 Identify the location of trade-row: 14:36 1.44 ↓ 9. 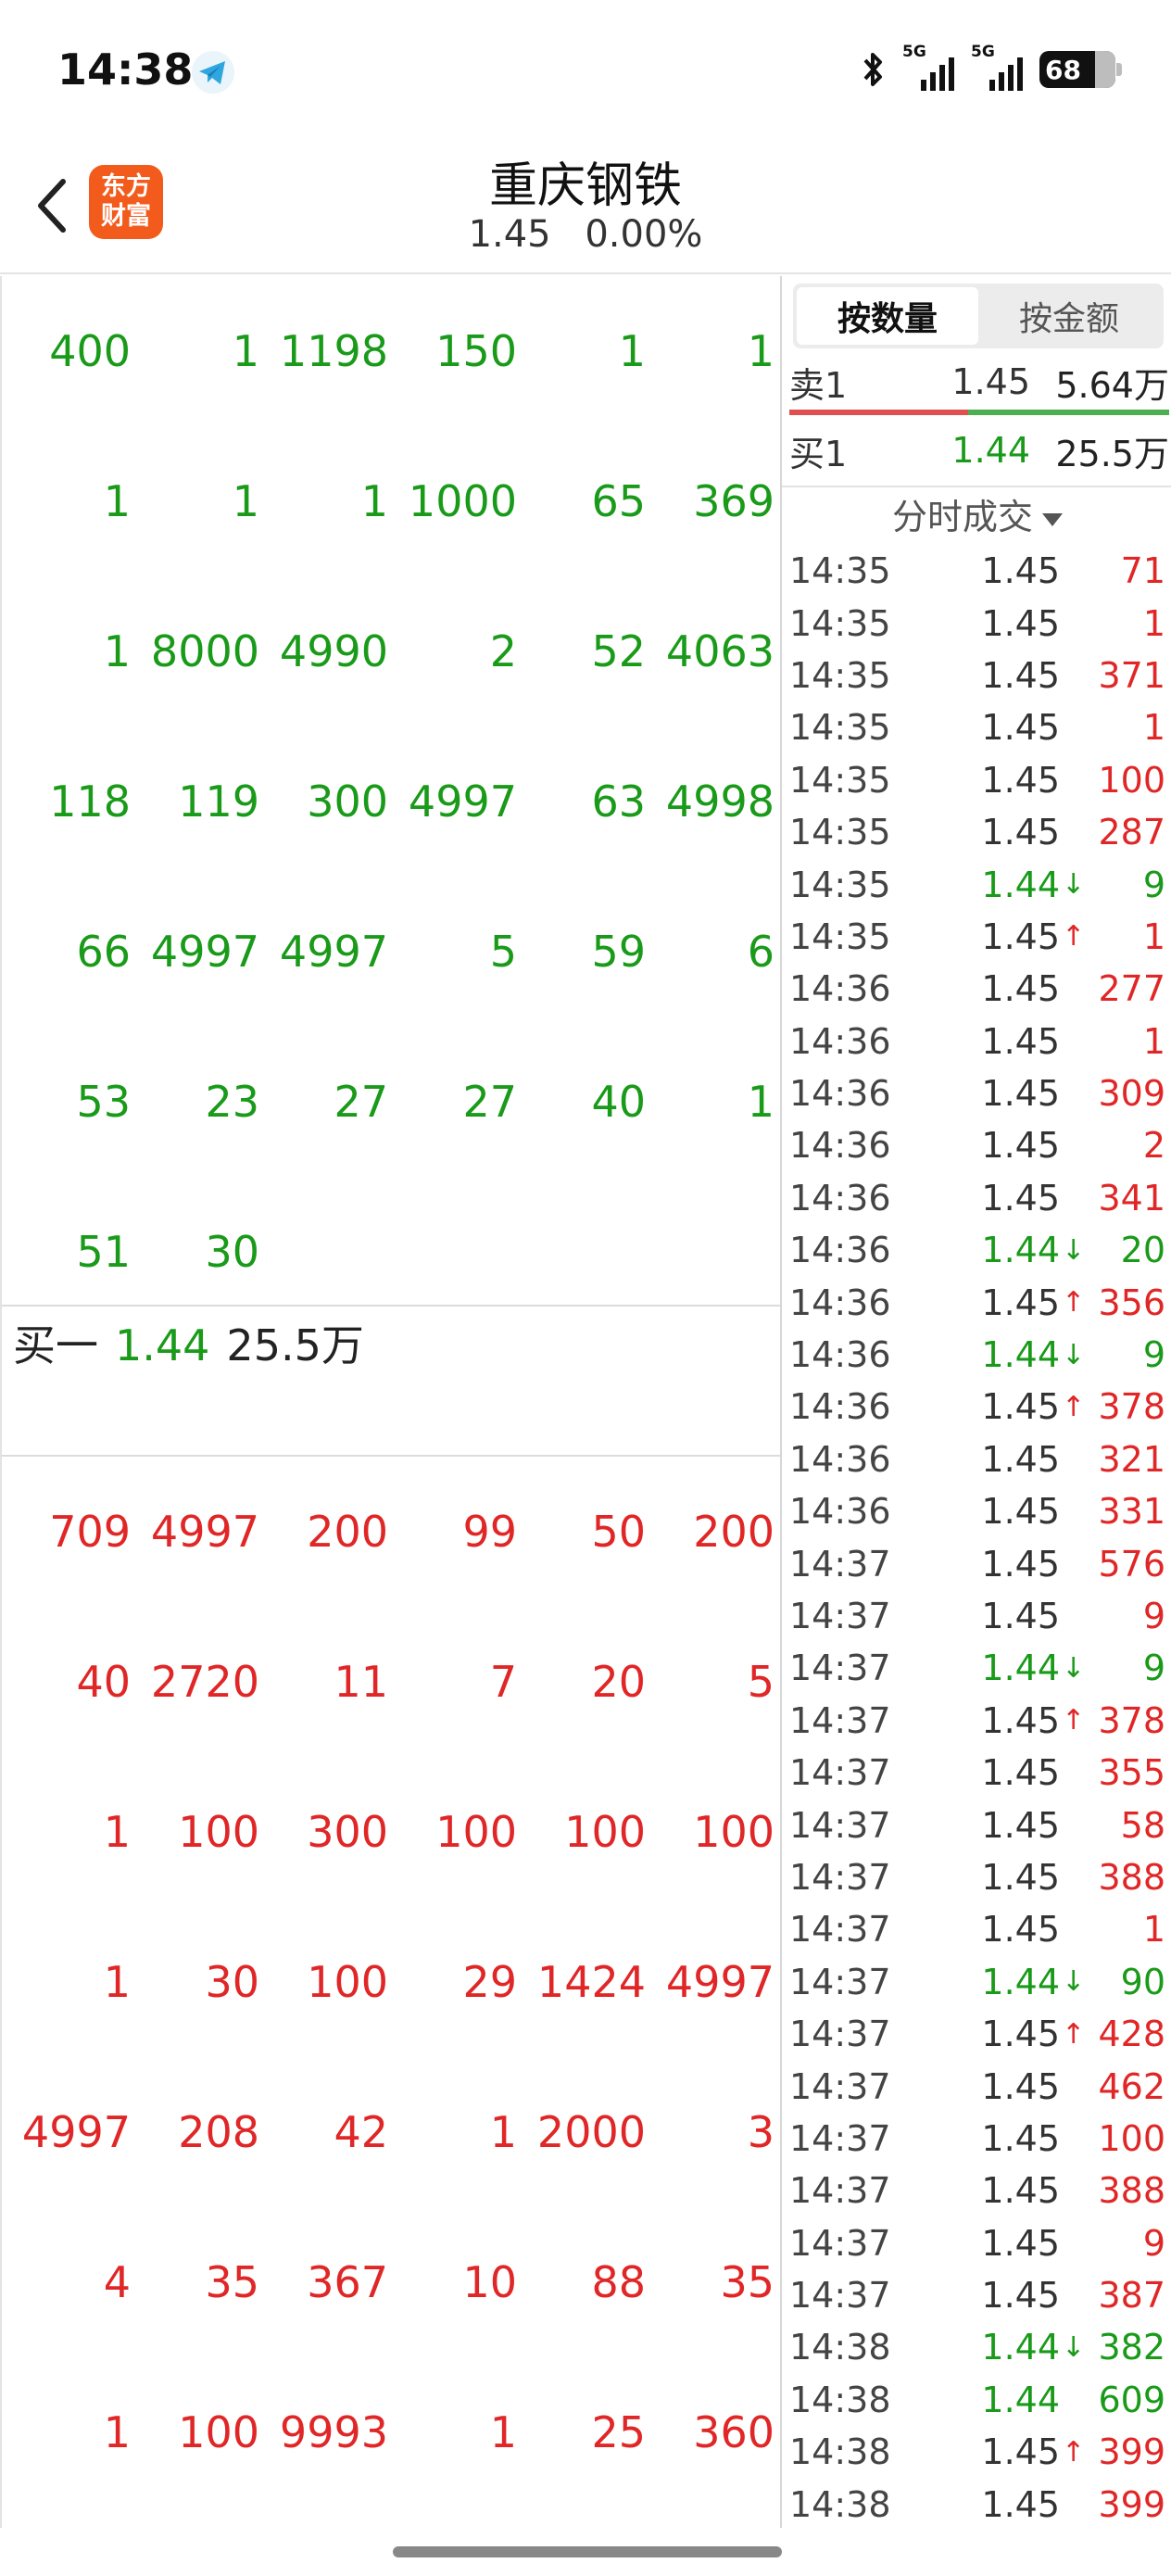
(976, 1355).